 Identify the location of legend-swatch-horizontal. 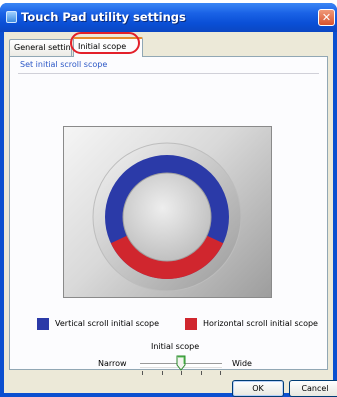
(191, 324).